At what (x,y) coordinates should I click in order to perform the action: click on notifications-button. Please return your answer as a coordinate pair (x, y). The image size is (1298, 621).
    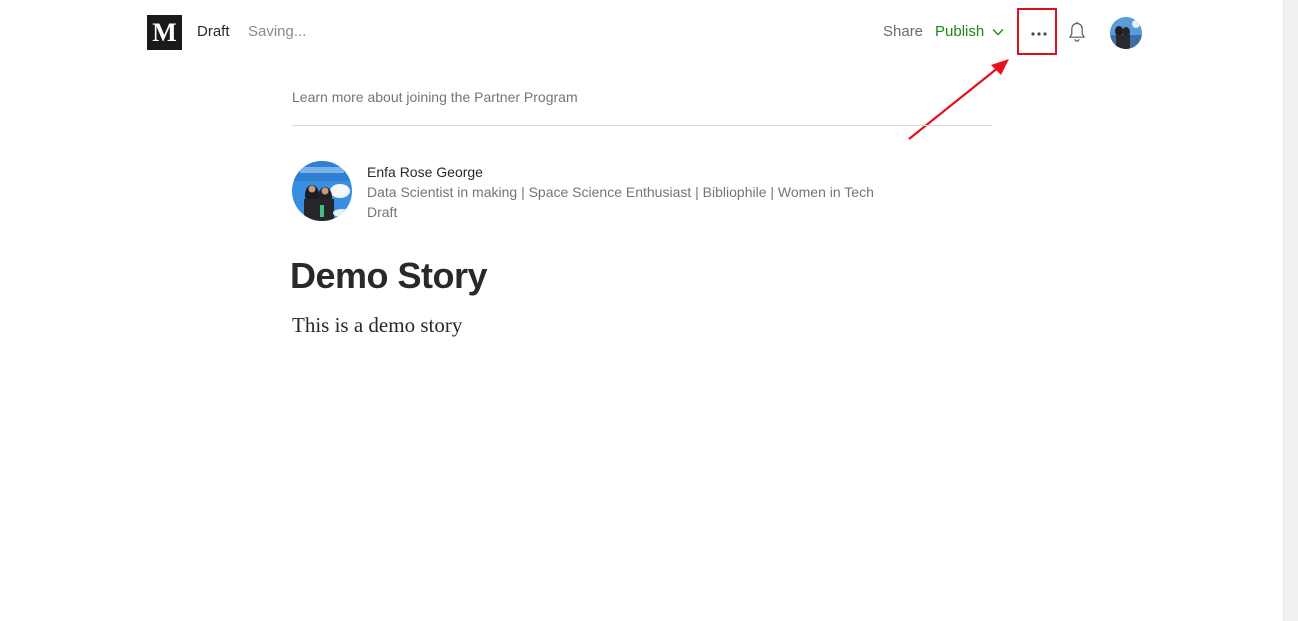
    Looking at the image, I should click on (1077, 32).